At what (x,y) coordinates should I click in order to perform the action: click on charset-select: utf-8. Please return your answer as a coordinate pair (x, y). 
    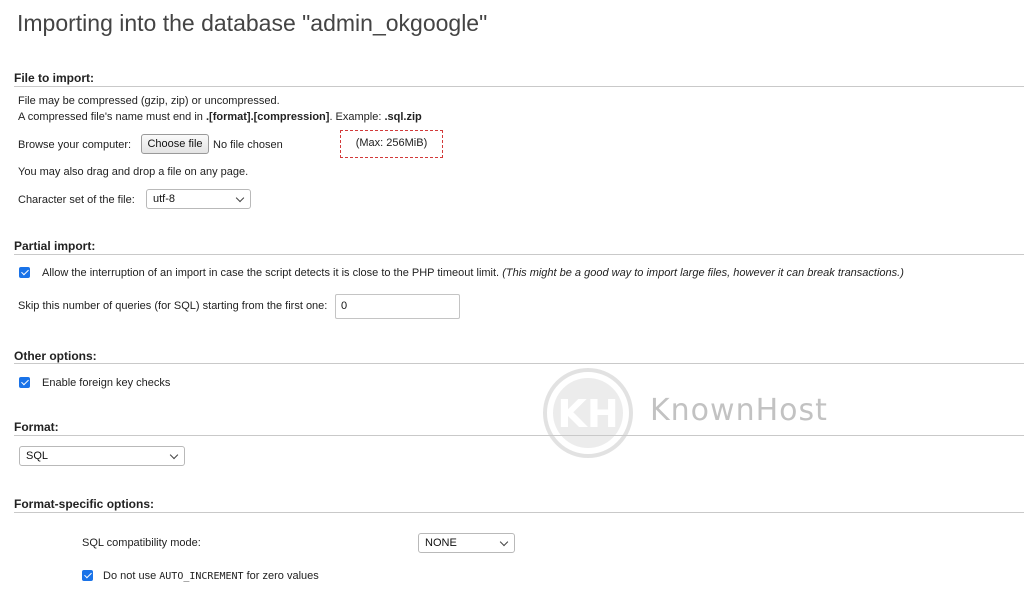
    Looking at the image, I should click on (198, 199).